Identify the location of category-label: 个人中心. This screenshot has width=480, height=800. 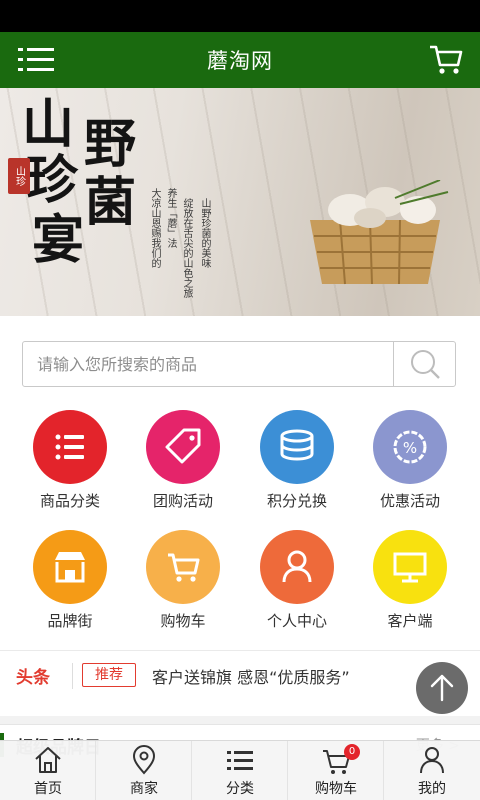
(296, 621).